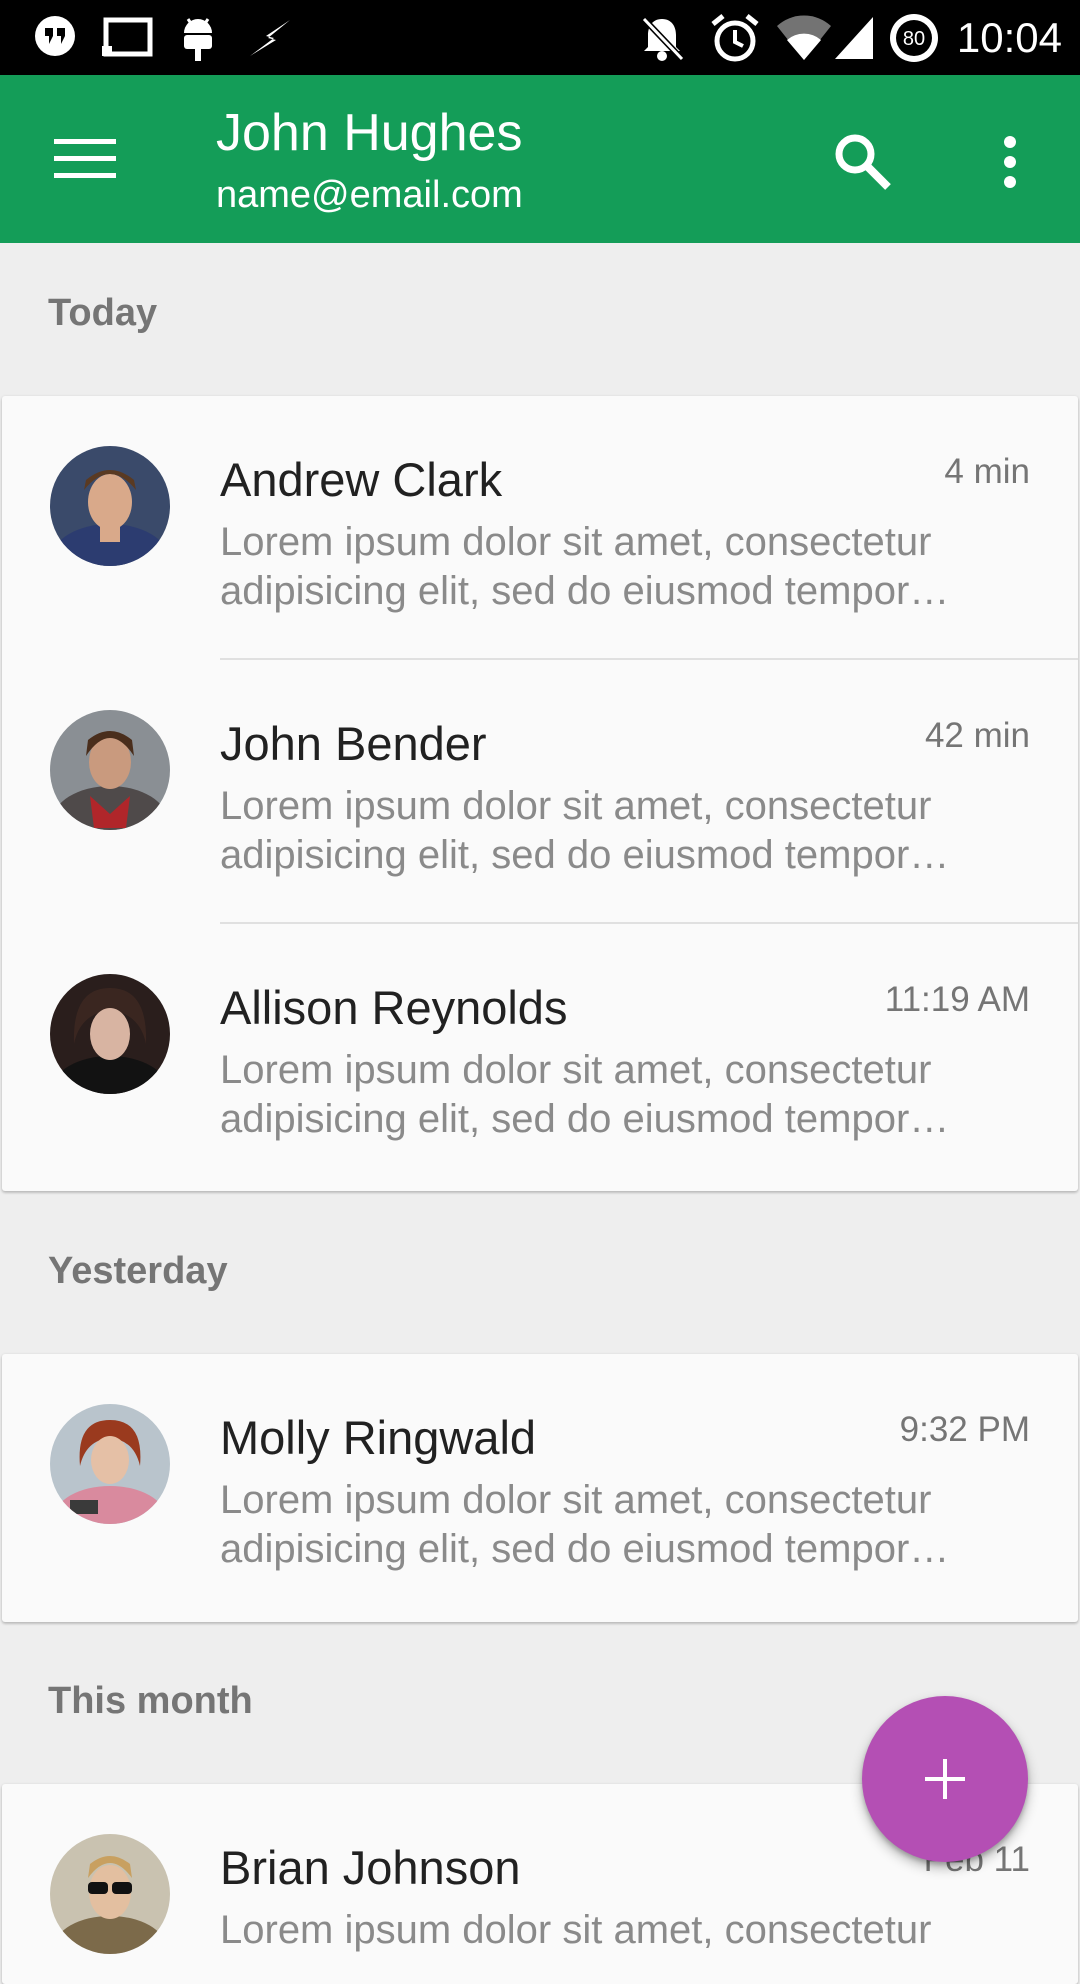 This screenshot has width=1080, height=1984. I want to click on more-options-button, so click(1010, 162).